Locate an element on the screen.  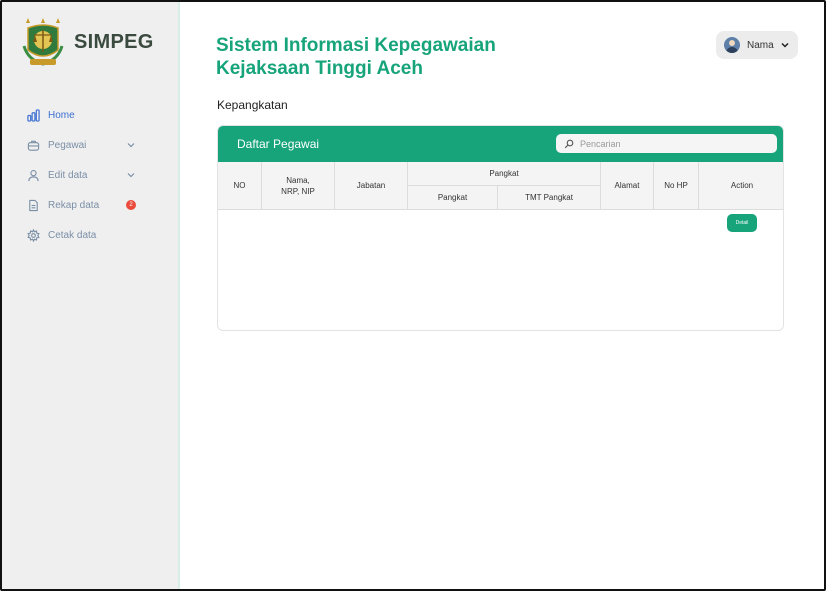
section-heading: Kepangkatan is located at coordinates (252, 105).